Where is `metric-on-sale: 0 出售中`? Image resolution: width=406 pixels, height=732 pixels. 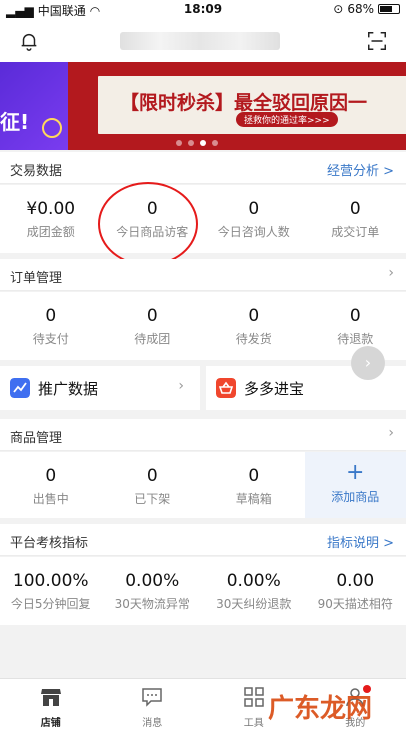 metric-on-sale: 0 出售中 is located at coordinates (51, 485).